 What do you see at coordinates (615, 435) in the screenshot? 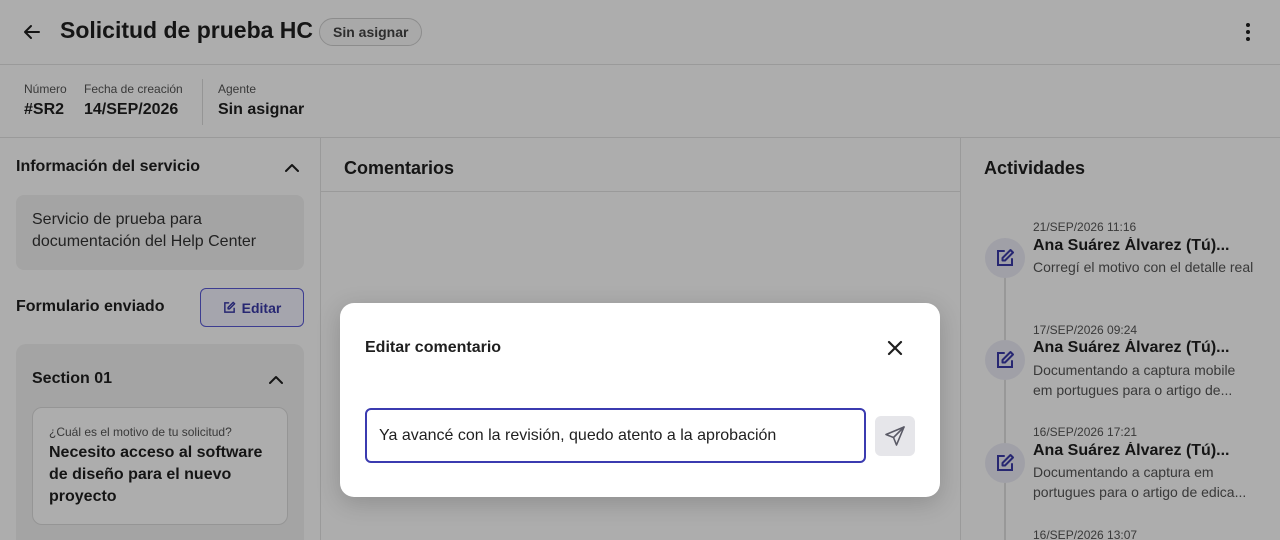
I see `comment-input` at bounding box center [615, 435].